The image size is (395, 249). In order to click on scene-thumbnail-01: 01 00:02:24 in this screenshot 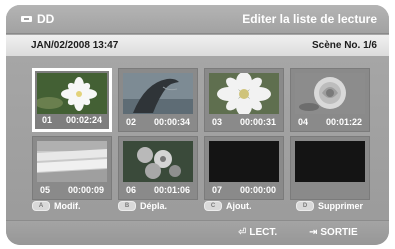, I will do `click(72, 100)`.